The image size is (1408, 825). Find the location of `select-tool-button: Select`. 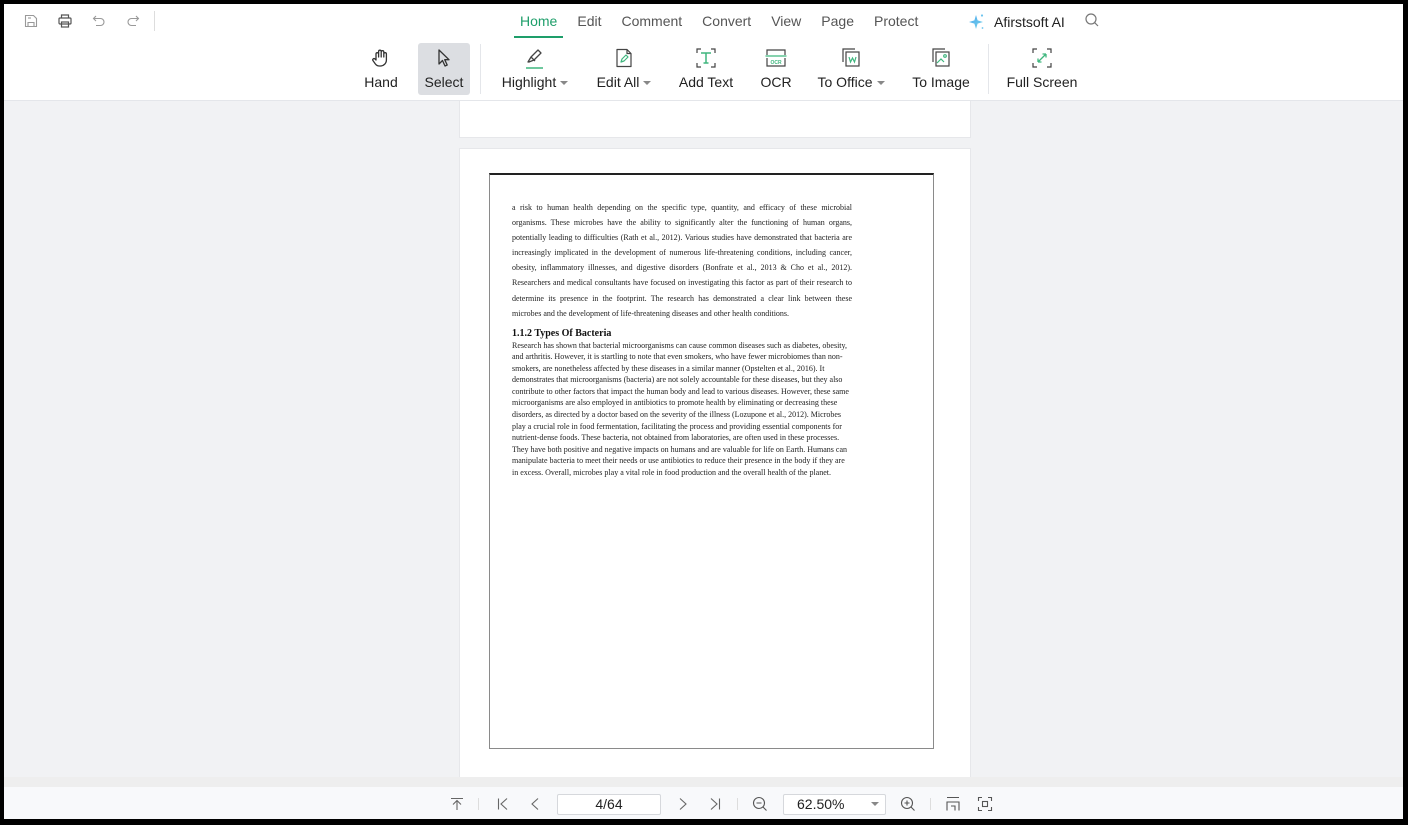

select-tool-button: Select is located at coordinates (444, 69).